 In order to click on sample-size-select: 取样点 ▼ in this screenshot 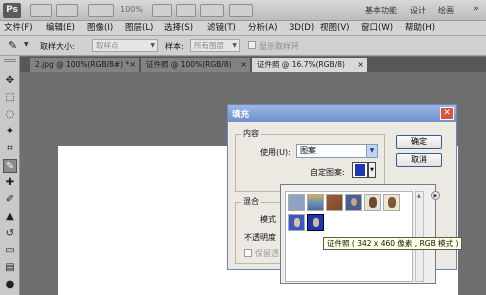, I will do `click(125, 45)`.